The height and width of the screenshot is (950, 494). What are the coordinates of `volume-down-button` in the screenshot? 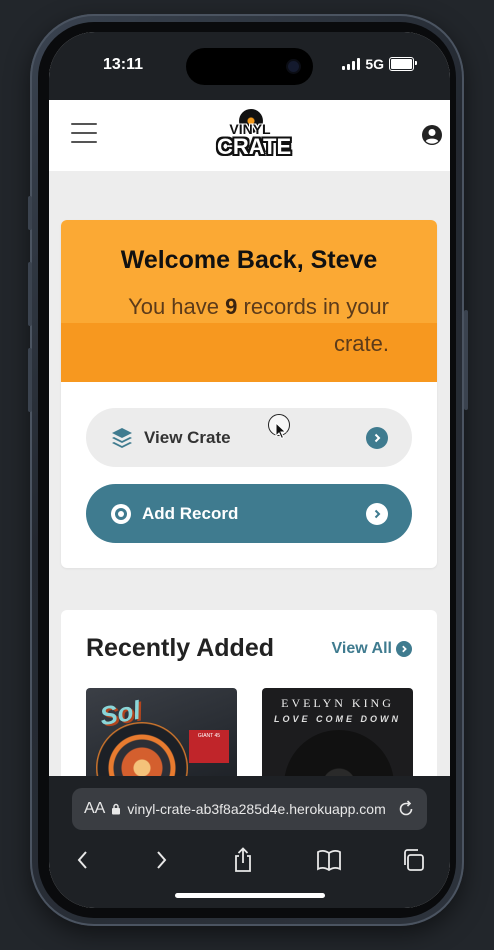 It's located at (30, 380).